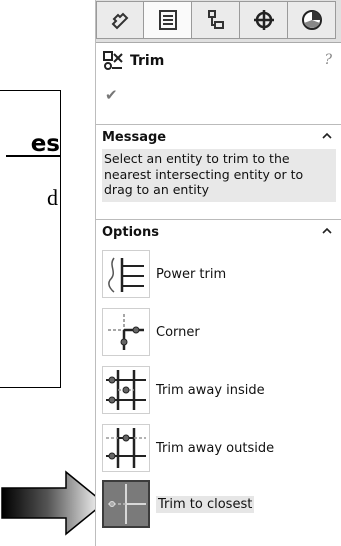 Image resolution: width=341 pixels, height=546 pixels. I want to click on manager-tabbar, so click(218, 21).